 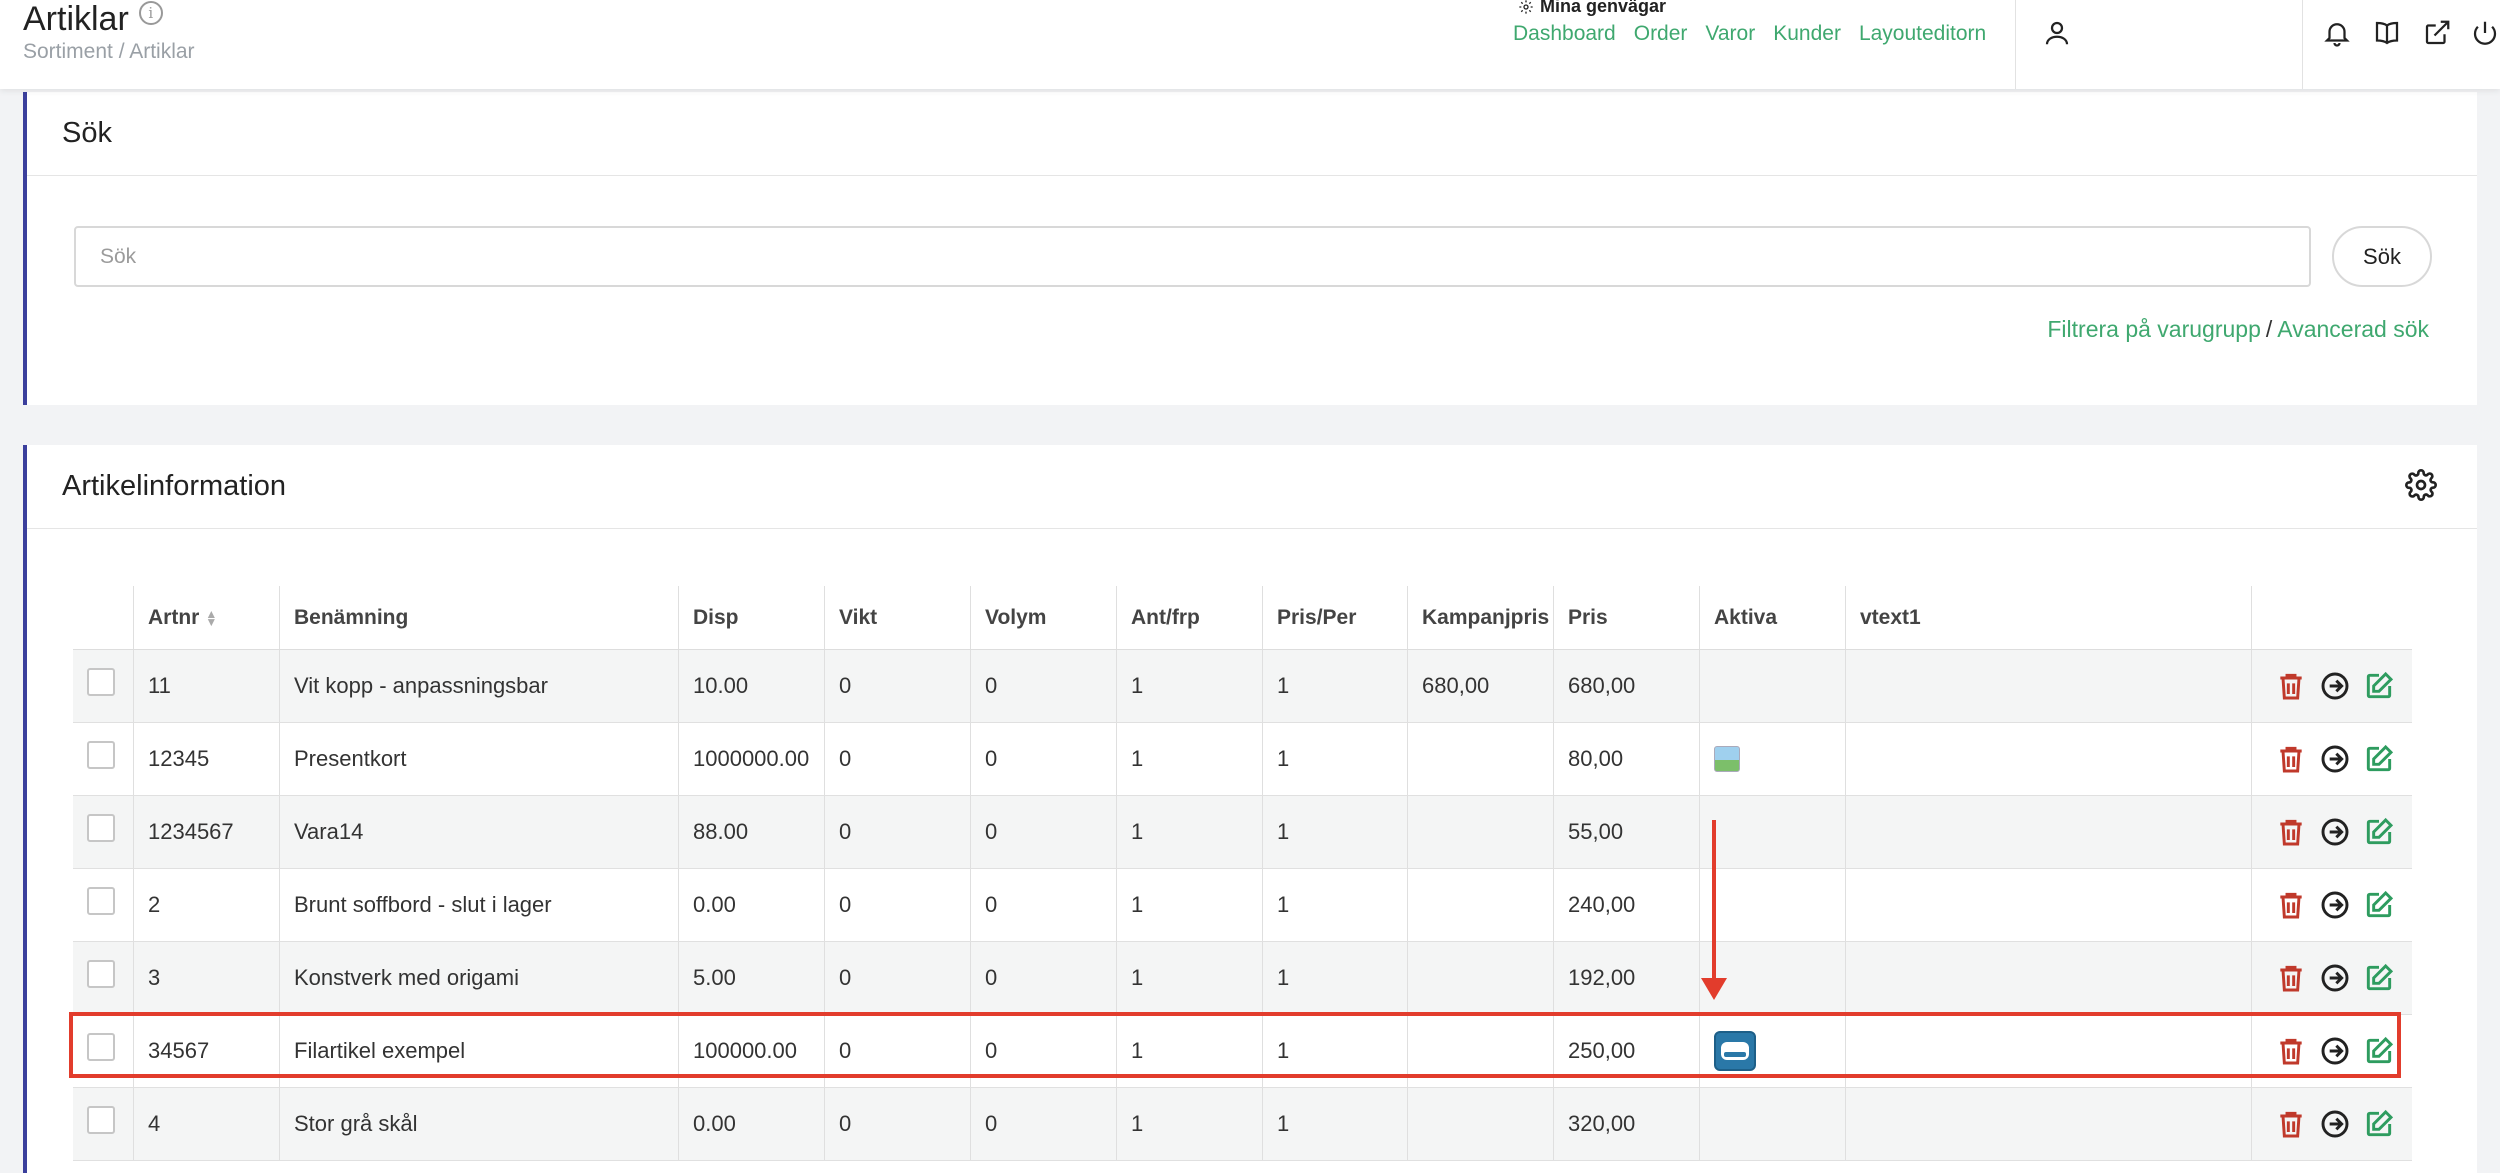 I want to click on header-prisper: Pris/Per, so click(x=1334, y=617).